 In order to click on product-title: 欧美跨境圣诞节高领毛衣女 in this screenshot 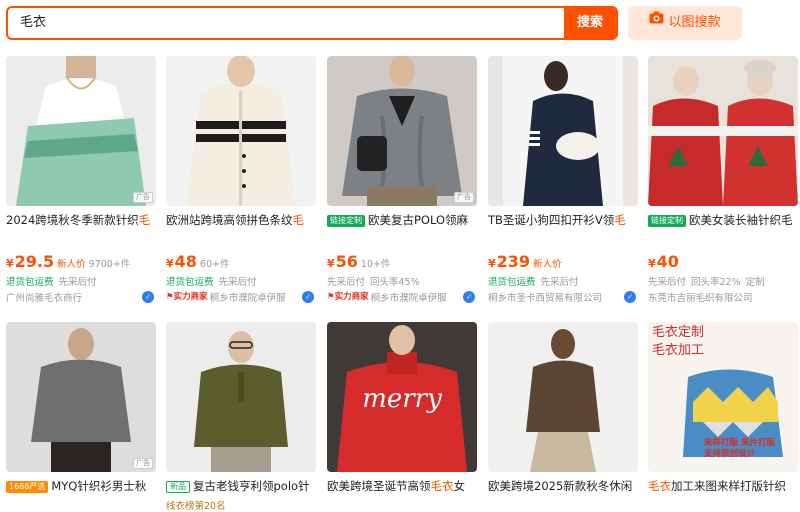, I will do `click(402, 486)`.